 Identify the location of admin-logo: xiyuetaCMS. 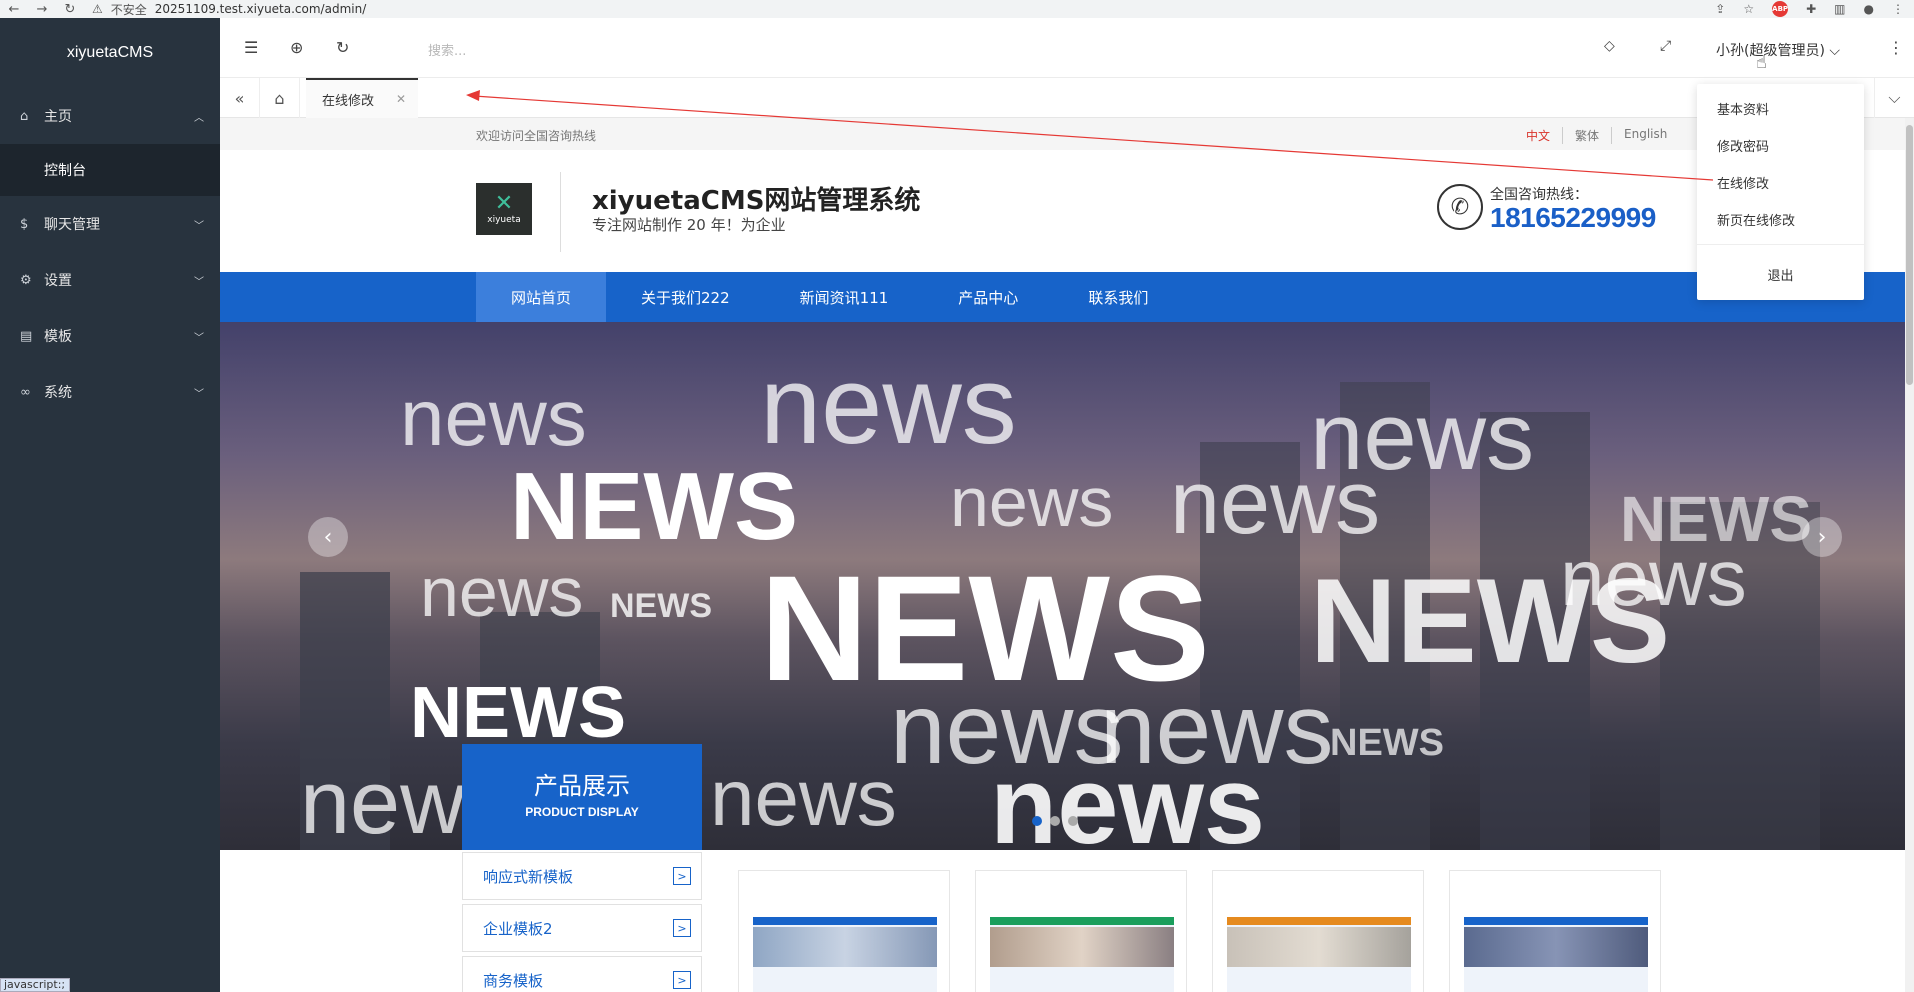
(110, 53).